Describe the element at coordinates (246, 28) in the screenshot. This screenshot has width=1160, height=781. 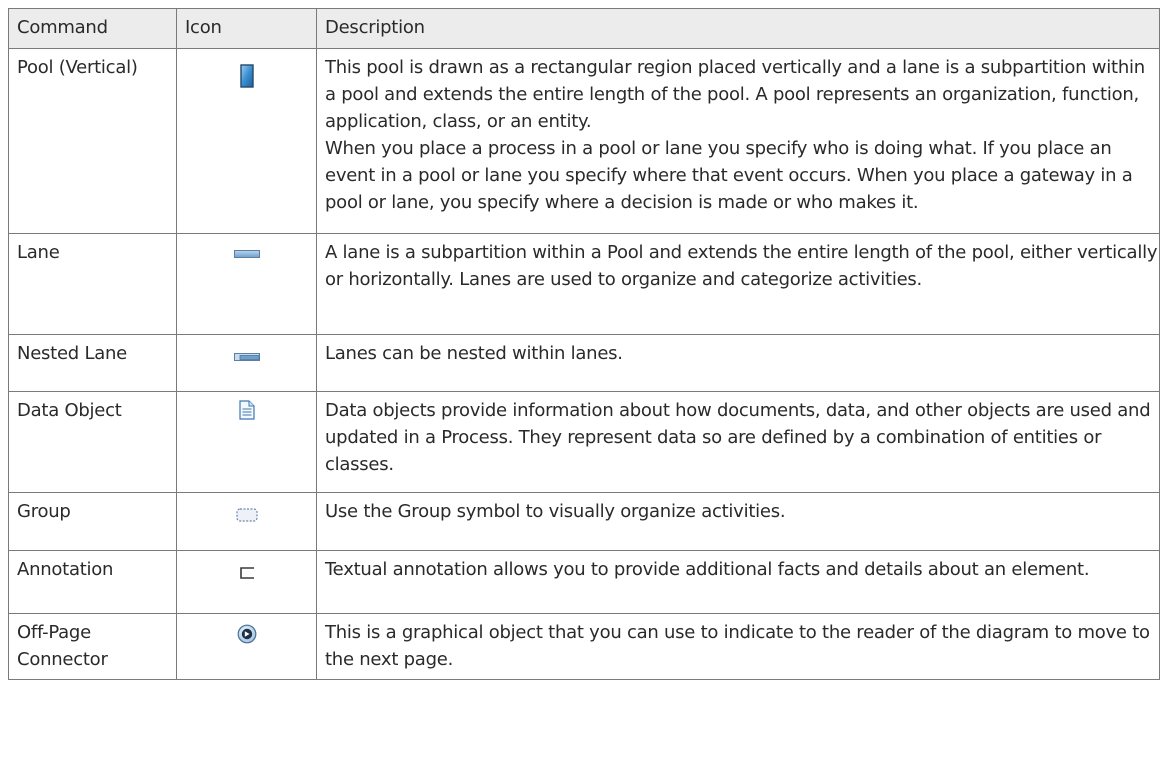
I see `column-header-icon: Icon` at that location.